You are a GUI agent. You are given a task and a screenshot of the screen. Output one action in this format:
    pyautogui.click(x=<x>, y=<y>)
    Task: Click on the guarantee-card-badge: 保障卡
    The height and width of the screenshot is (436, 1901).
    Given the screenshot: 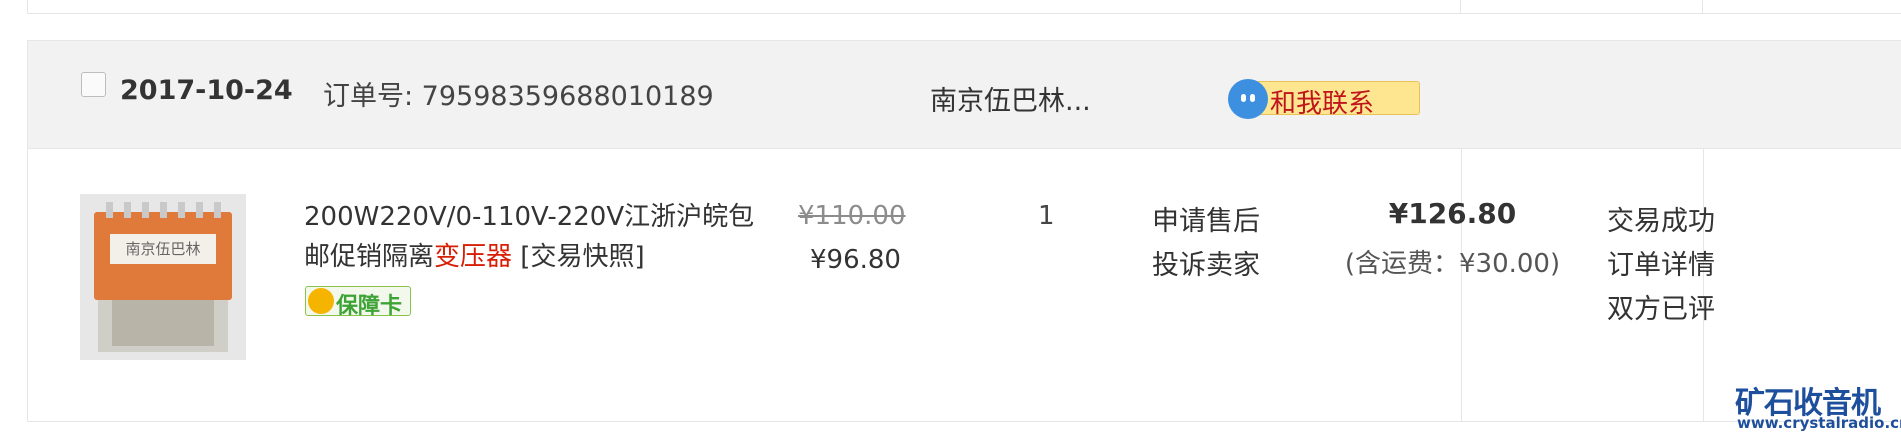 What is the action you would take?
    pyautogui.click(x=358, y=302)
    